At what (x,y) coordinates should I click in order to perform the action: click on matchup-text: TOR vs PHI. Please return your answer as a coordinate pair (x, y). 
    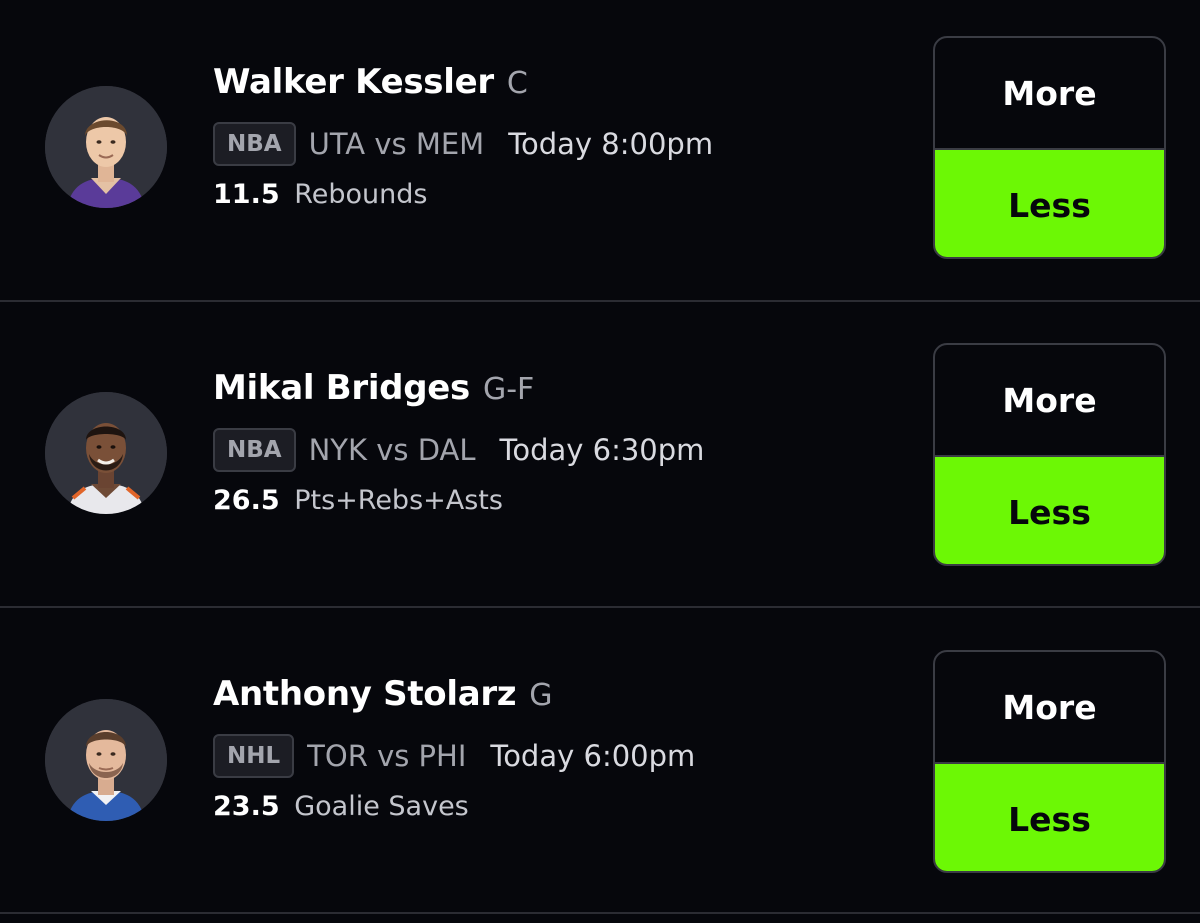
    Looking at the image, I should click on (387, 756).